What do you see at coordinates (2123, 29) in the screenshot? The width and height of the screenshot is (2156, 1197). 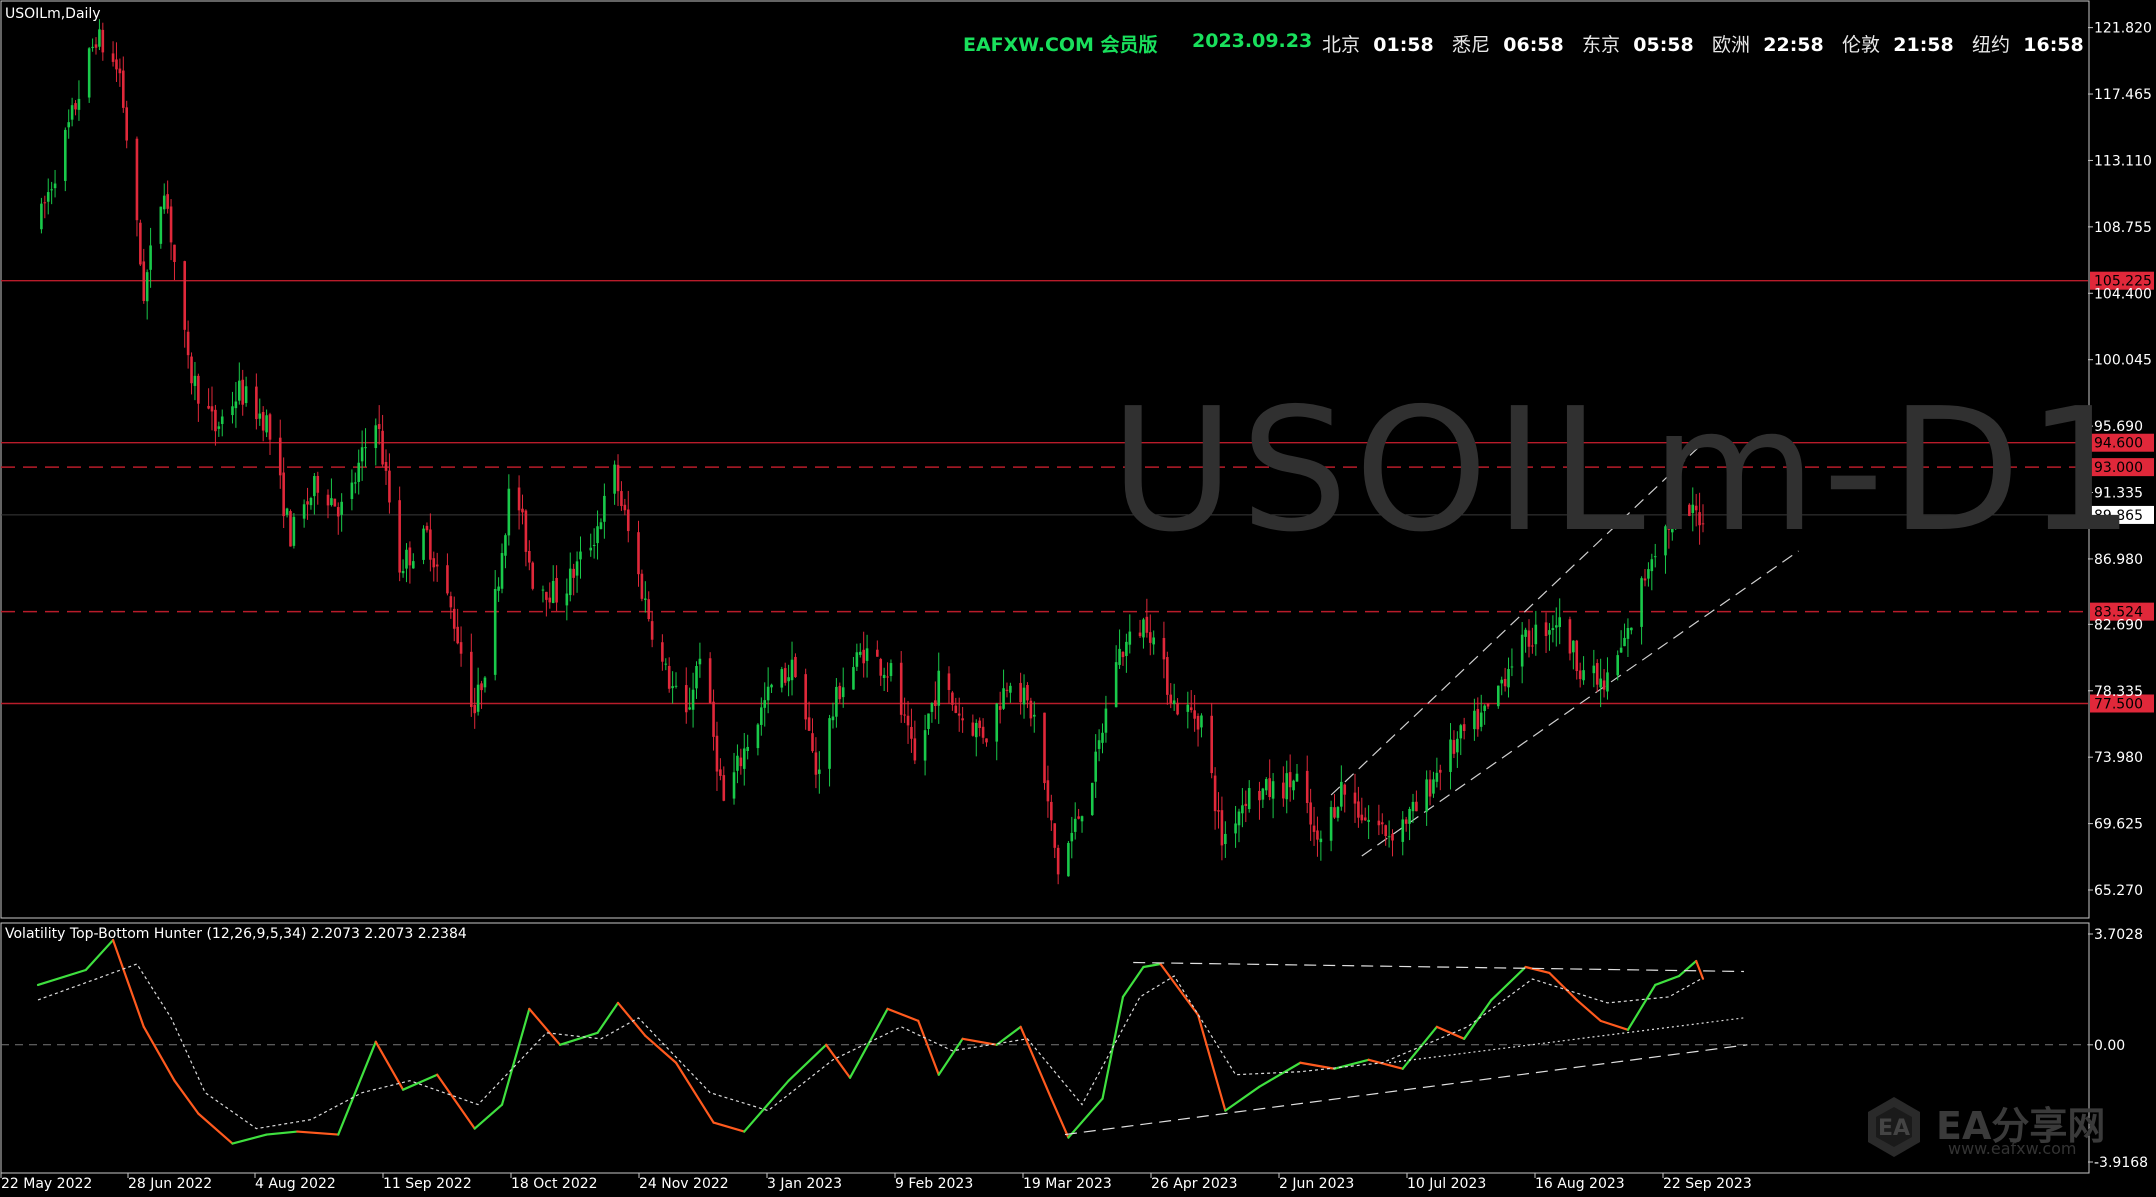 I see `y-tick-label: 121.820` at bounding box center [2123, 29].